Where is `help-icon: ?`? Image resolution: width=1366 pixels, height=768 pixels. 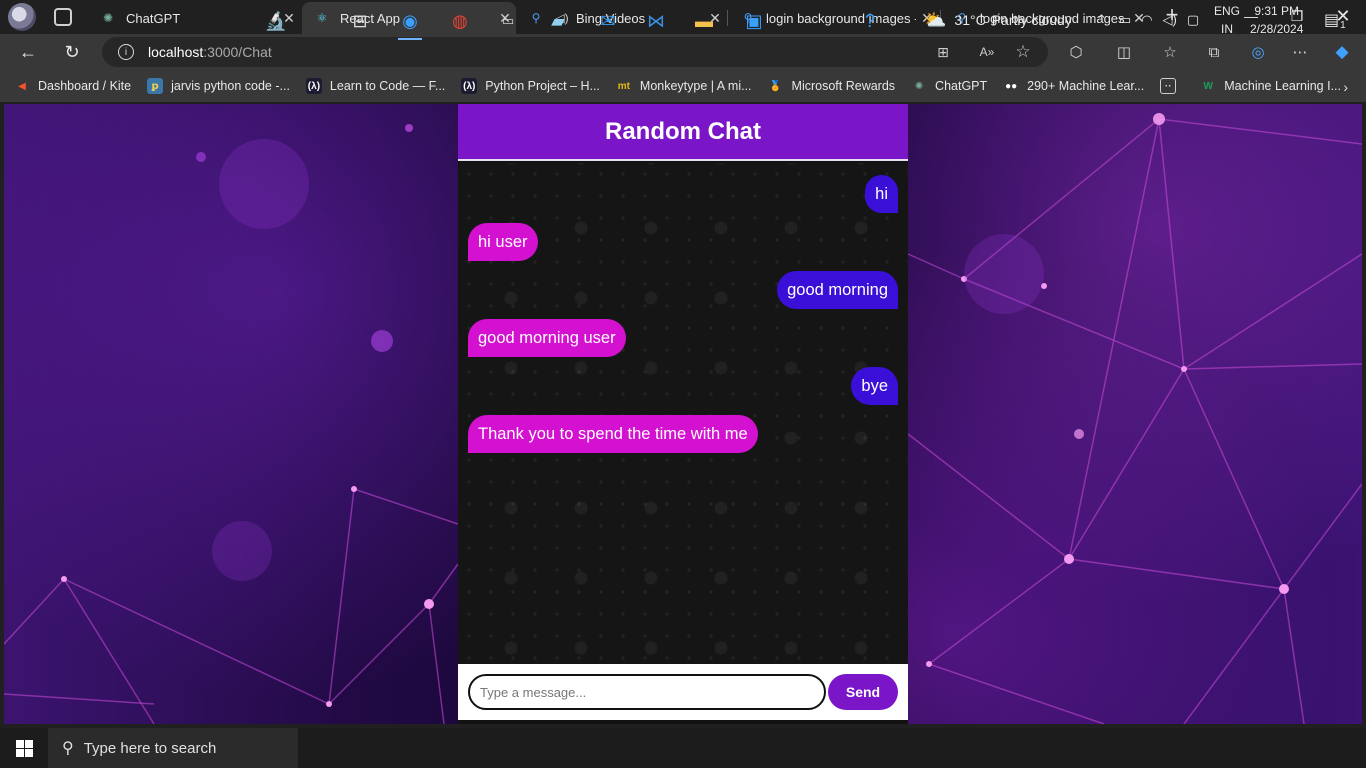 help-icon: ? is located at coordinates (870, 21).